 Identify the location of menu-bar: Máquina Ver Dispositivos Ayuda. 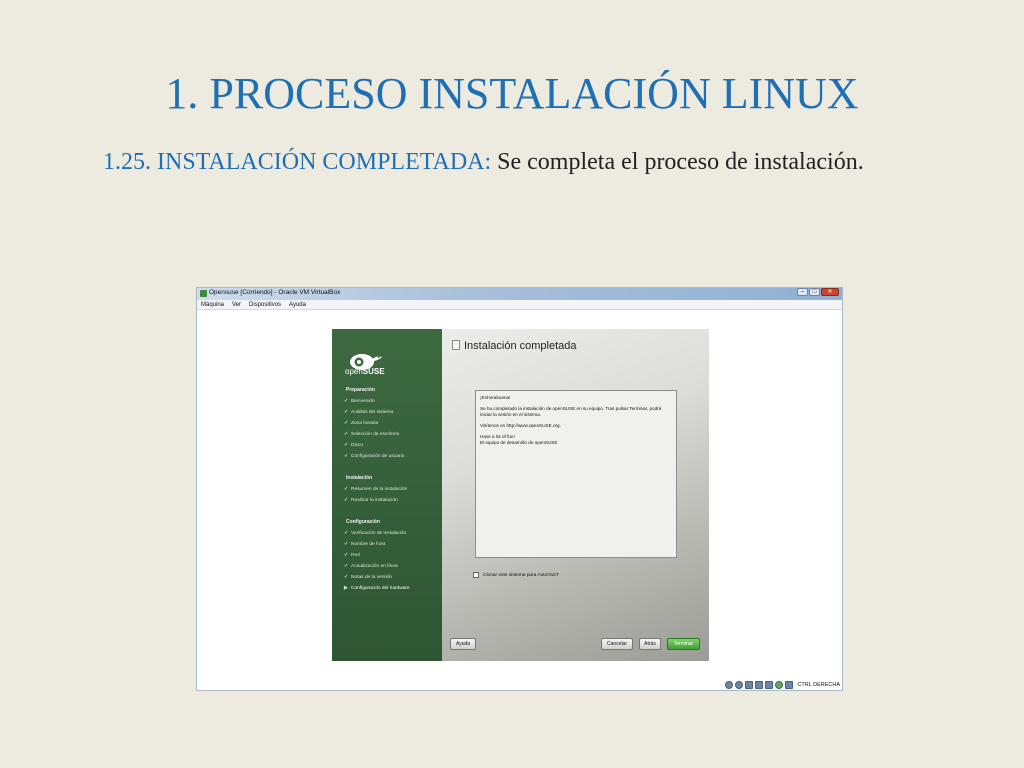
(519, 305).